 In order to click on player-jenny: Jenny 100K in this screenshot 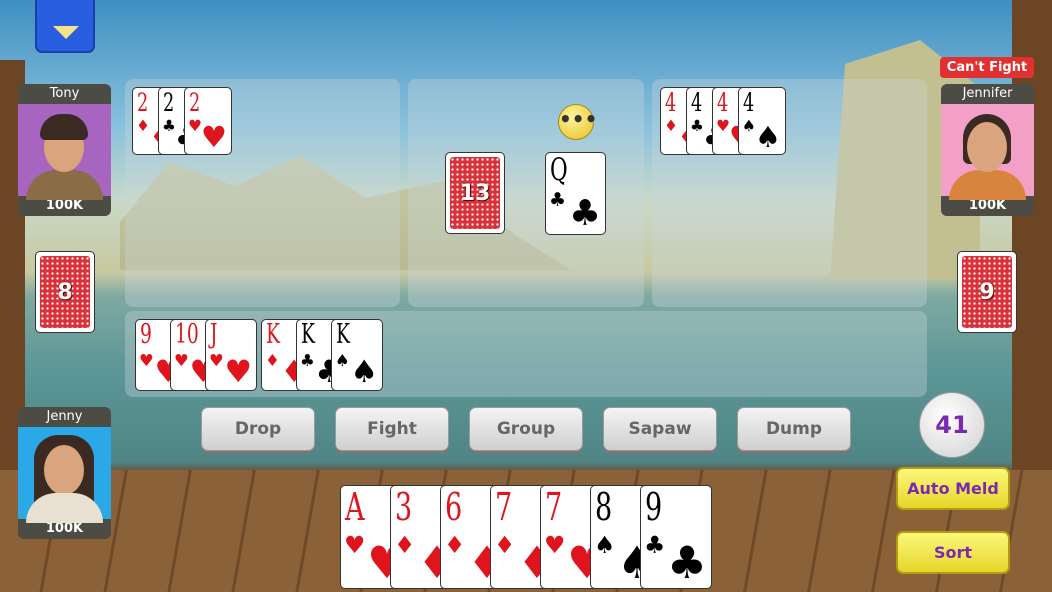, I will do `click(64, 473)`.